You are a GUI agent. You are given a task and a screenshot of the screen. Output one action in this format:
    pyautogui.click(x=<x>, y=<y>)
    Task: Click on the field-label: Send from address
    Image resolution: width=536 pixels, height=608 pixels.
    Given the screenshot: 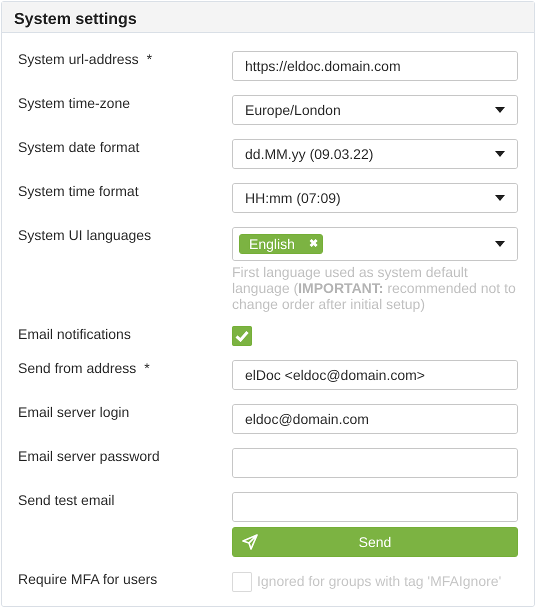 What is the action you would take?
    pyautogui.click(x=77, y=368)
    